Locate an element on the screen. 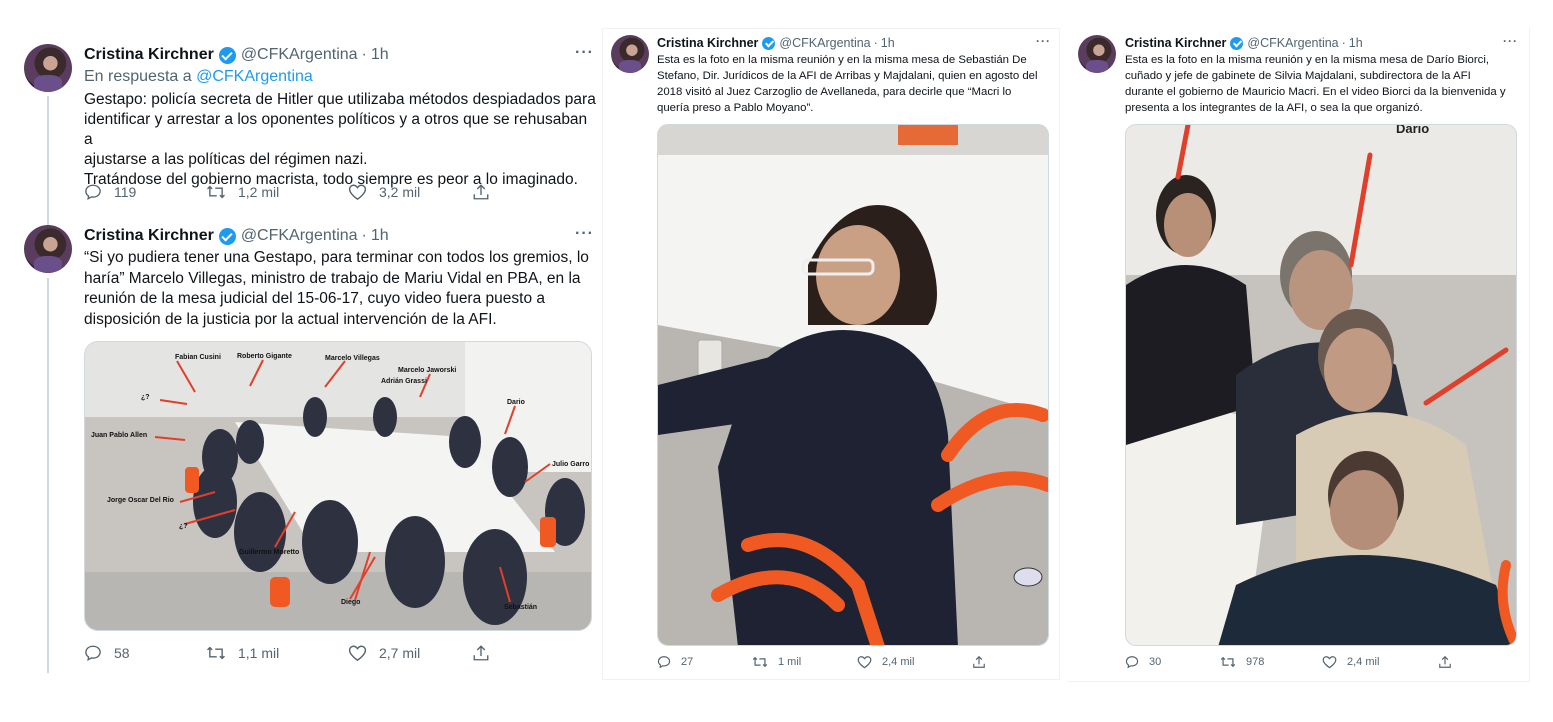 This screenshot has height=722, width=1553. reply-button: 58 is located at coordinates (145, 653).